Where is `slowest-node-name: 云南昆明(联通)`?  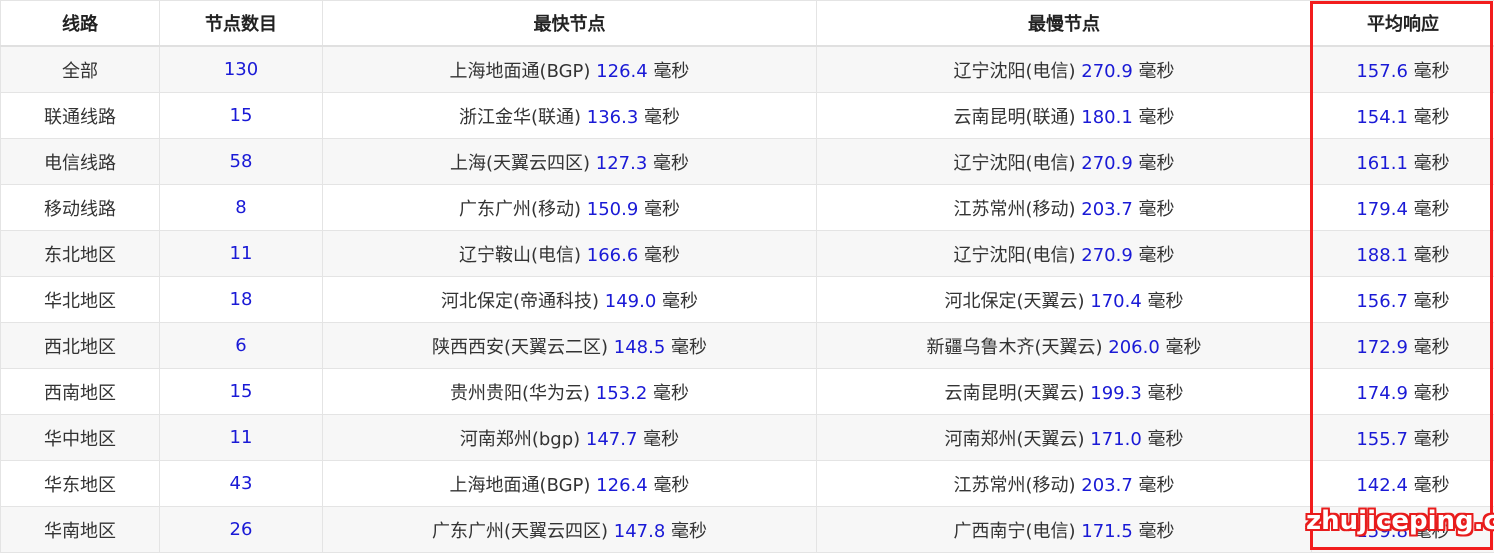 slowest-node-name: 云南昆明(联通) is located at coordinates (1014, 117).